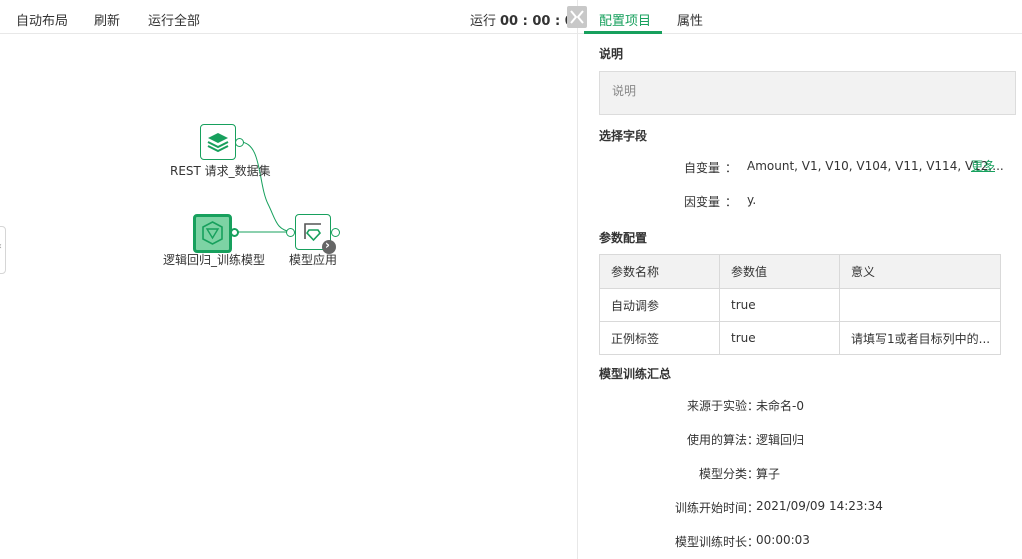 The width and height of the screenshot is (1022, 559). I want to click on table-header-row: 参数名称 参数值 意义, so click(800, 271).